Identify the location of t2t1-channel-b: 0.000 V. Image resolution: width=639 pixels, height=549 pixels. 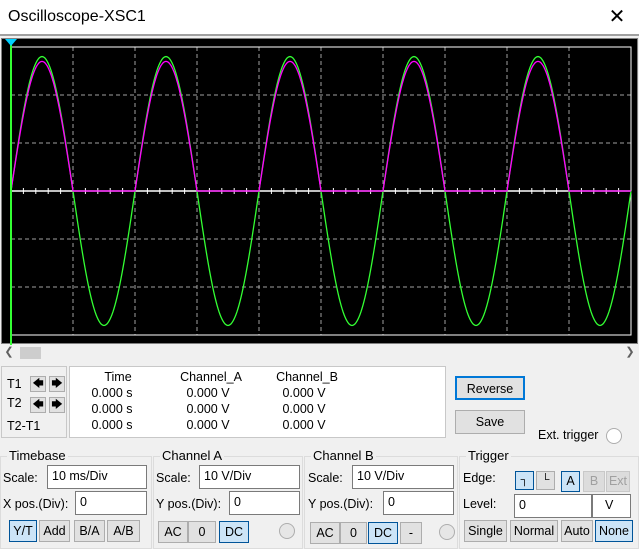
(304, 425).